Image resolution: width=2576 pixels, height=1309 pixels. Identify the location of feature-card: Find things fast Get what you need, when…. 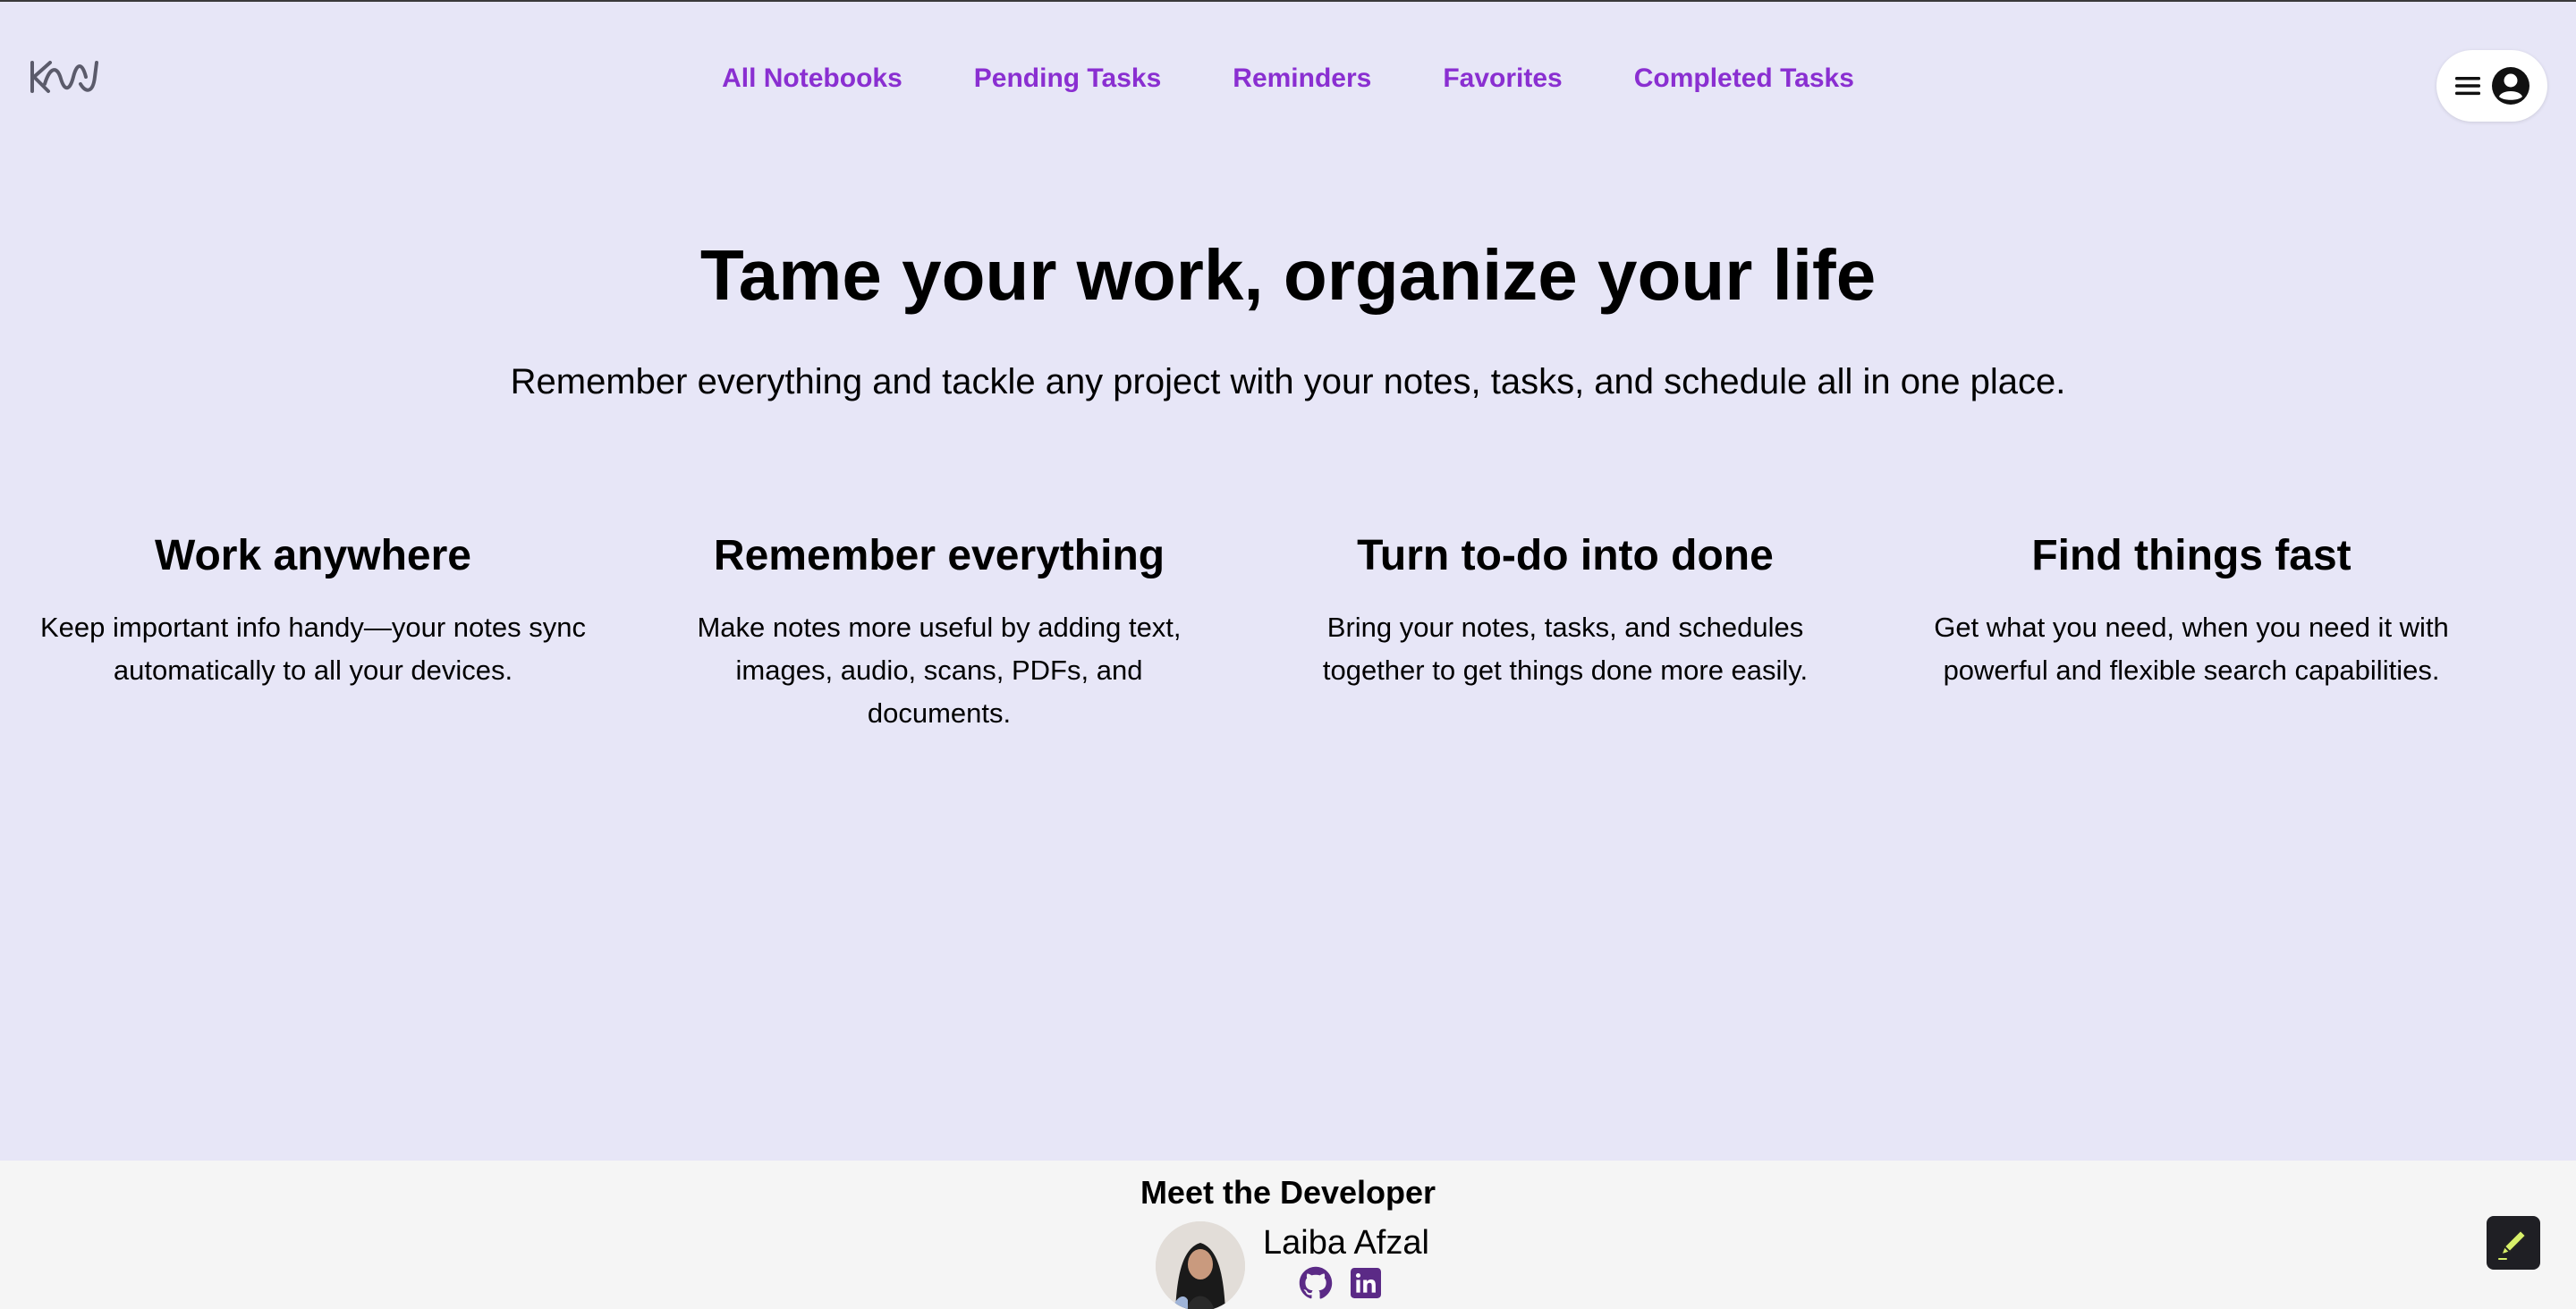
(2191, 631).